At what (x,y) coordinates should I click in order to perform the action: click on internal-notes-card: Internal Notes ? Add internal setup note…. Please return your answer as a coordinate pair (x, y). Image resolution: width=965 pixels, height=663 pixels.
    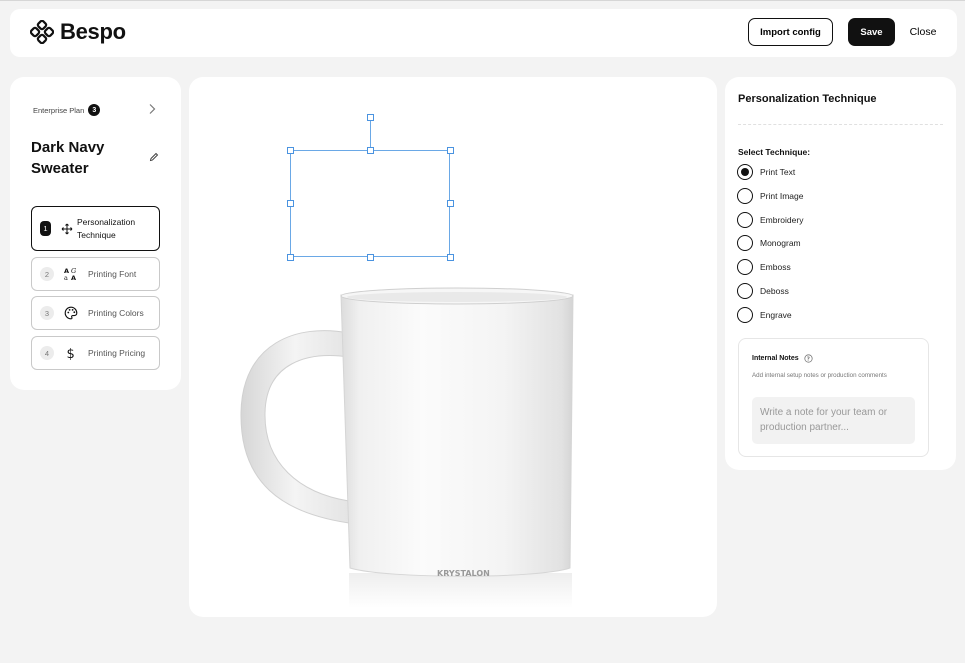
    Looking at the image, I should click on (833, 397).